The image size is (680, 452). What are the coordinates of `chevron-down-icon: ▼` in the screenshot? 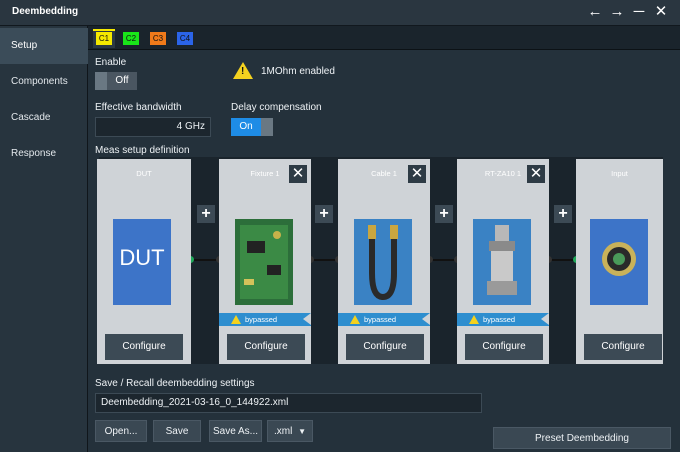 It's located at (302, 431).